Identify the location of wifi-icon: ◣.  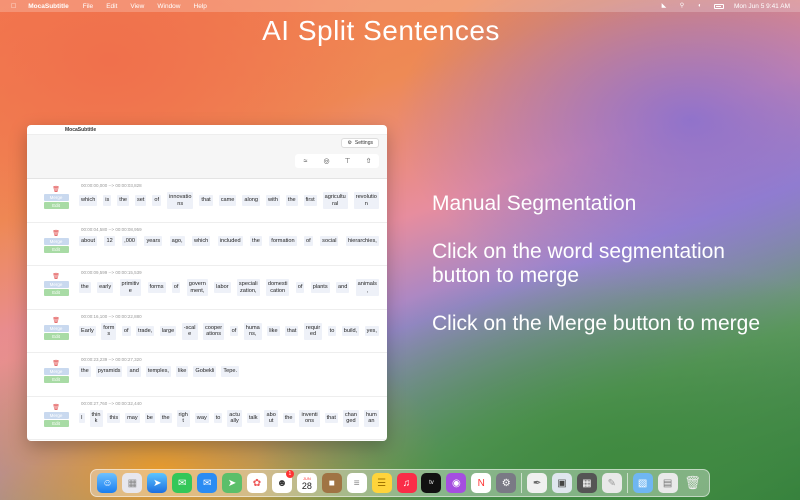
(664, 6).